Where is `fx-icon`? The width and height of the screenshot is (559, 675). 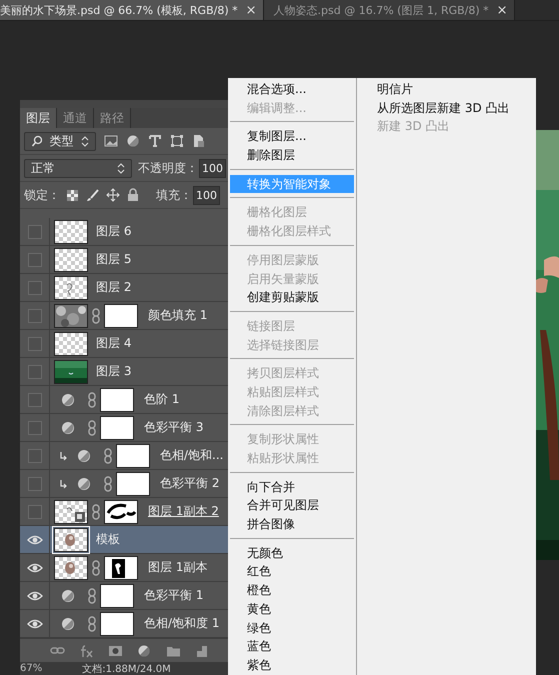
fx-icon is located at coordinates (86, 651).